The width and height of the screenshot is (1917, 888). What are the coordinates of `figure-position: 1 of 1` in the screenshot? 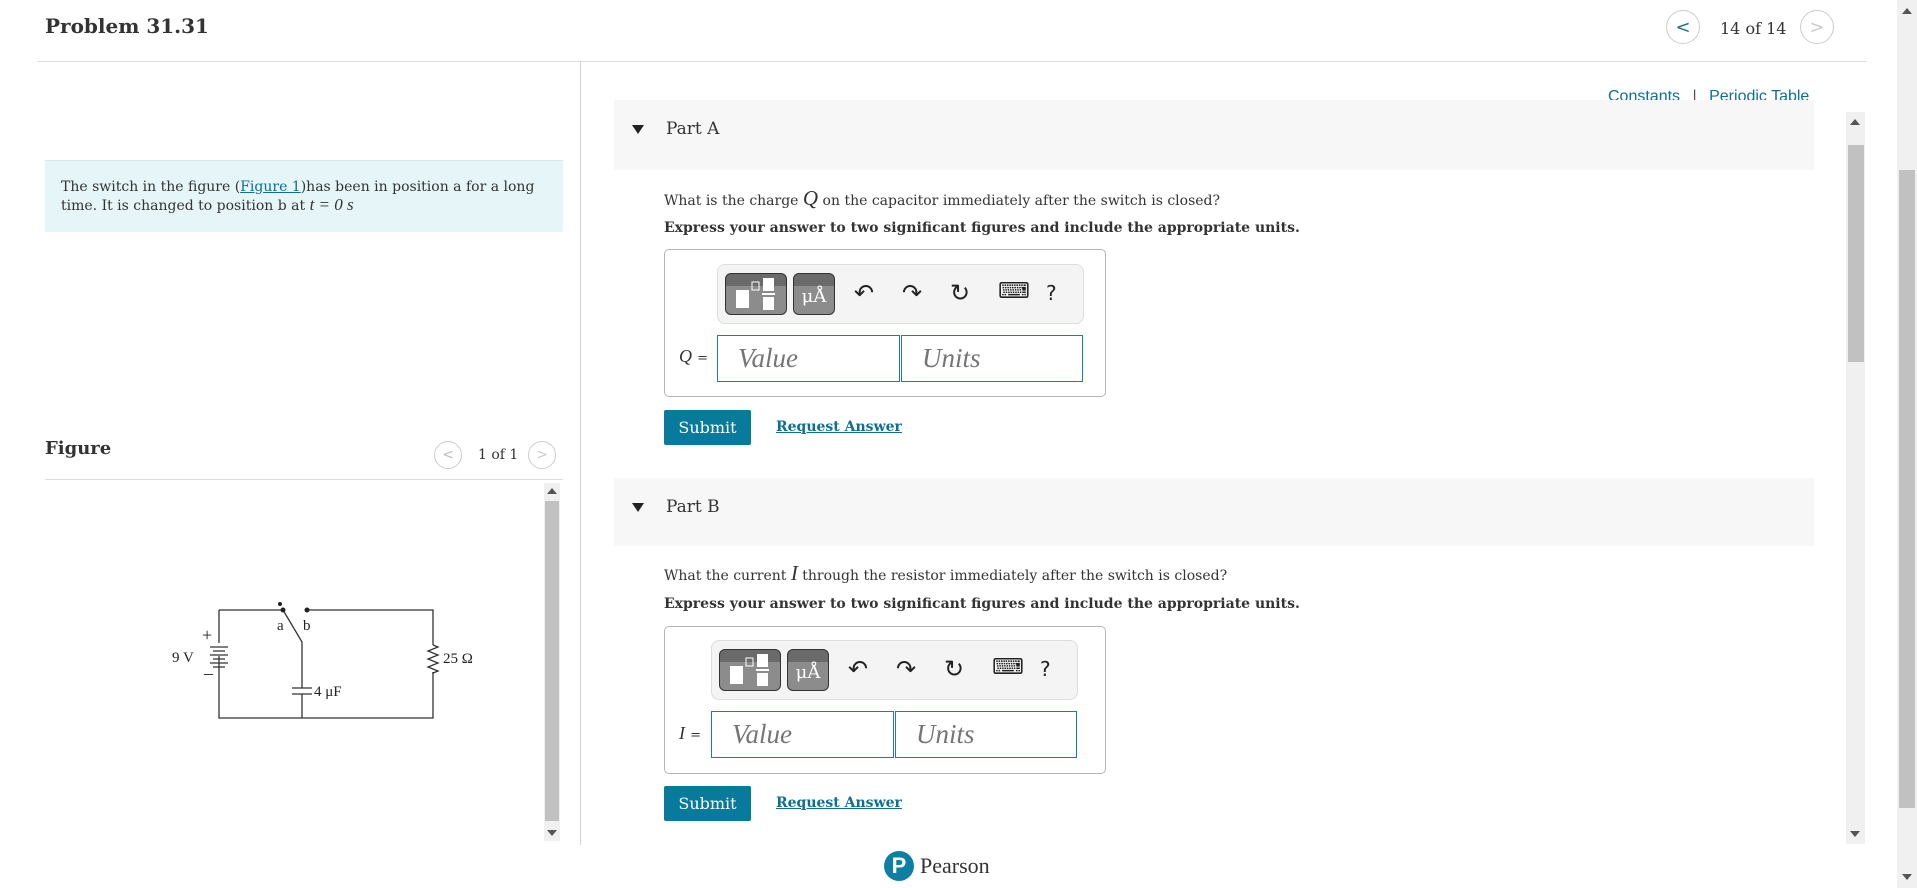 It's located at (498, 455).